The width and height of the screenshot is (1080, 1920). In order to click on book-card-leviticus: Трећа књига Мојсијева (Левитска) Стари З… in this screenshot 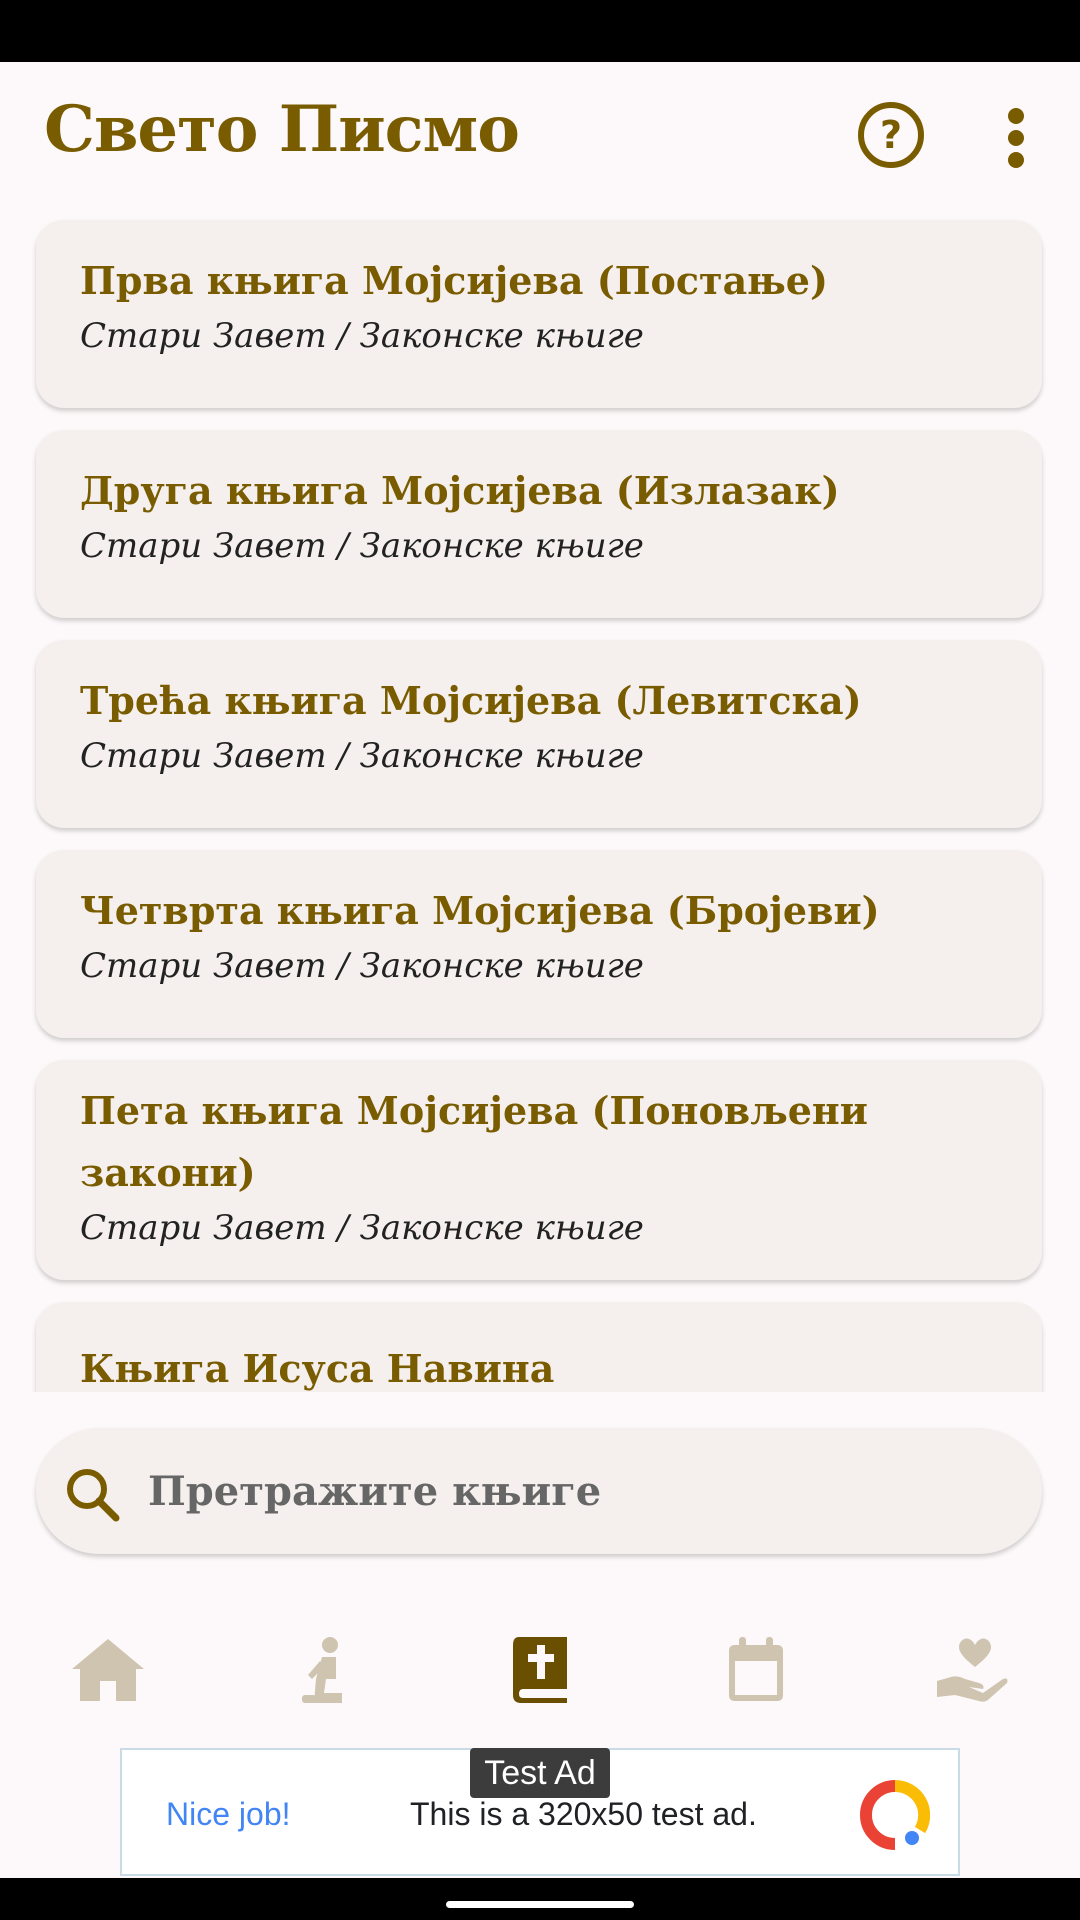, I will do `click(539, 734)`.